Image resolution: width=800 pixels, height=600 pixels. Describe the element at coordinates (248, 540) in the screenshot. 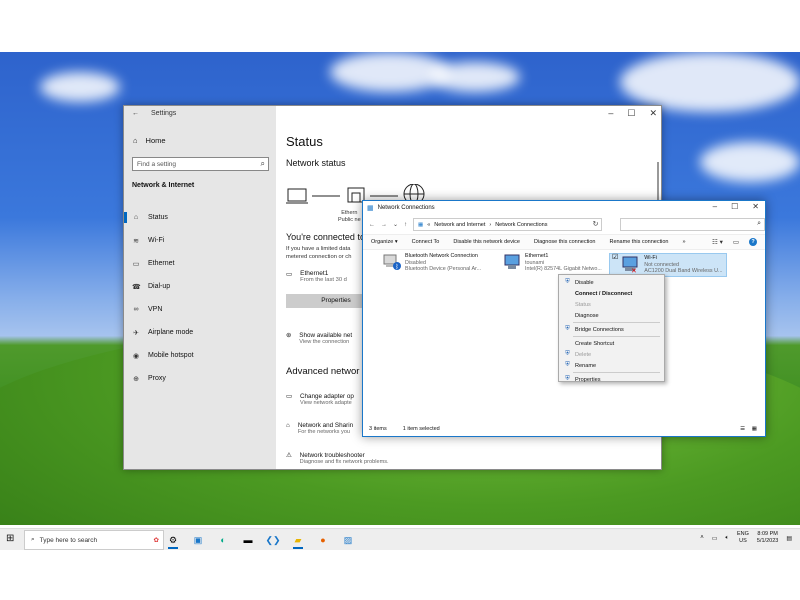

I see `terminal-app-icon: ▬` at that location.